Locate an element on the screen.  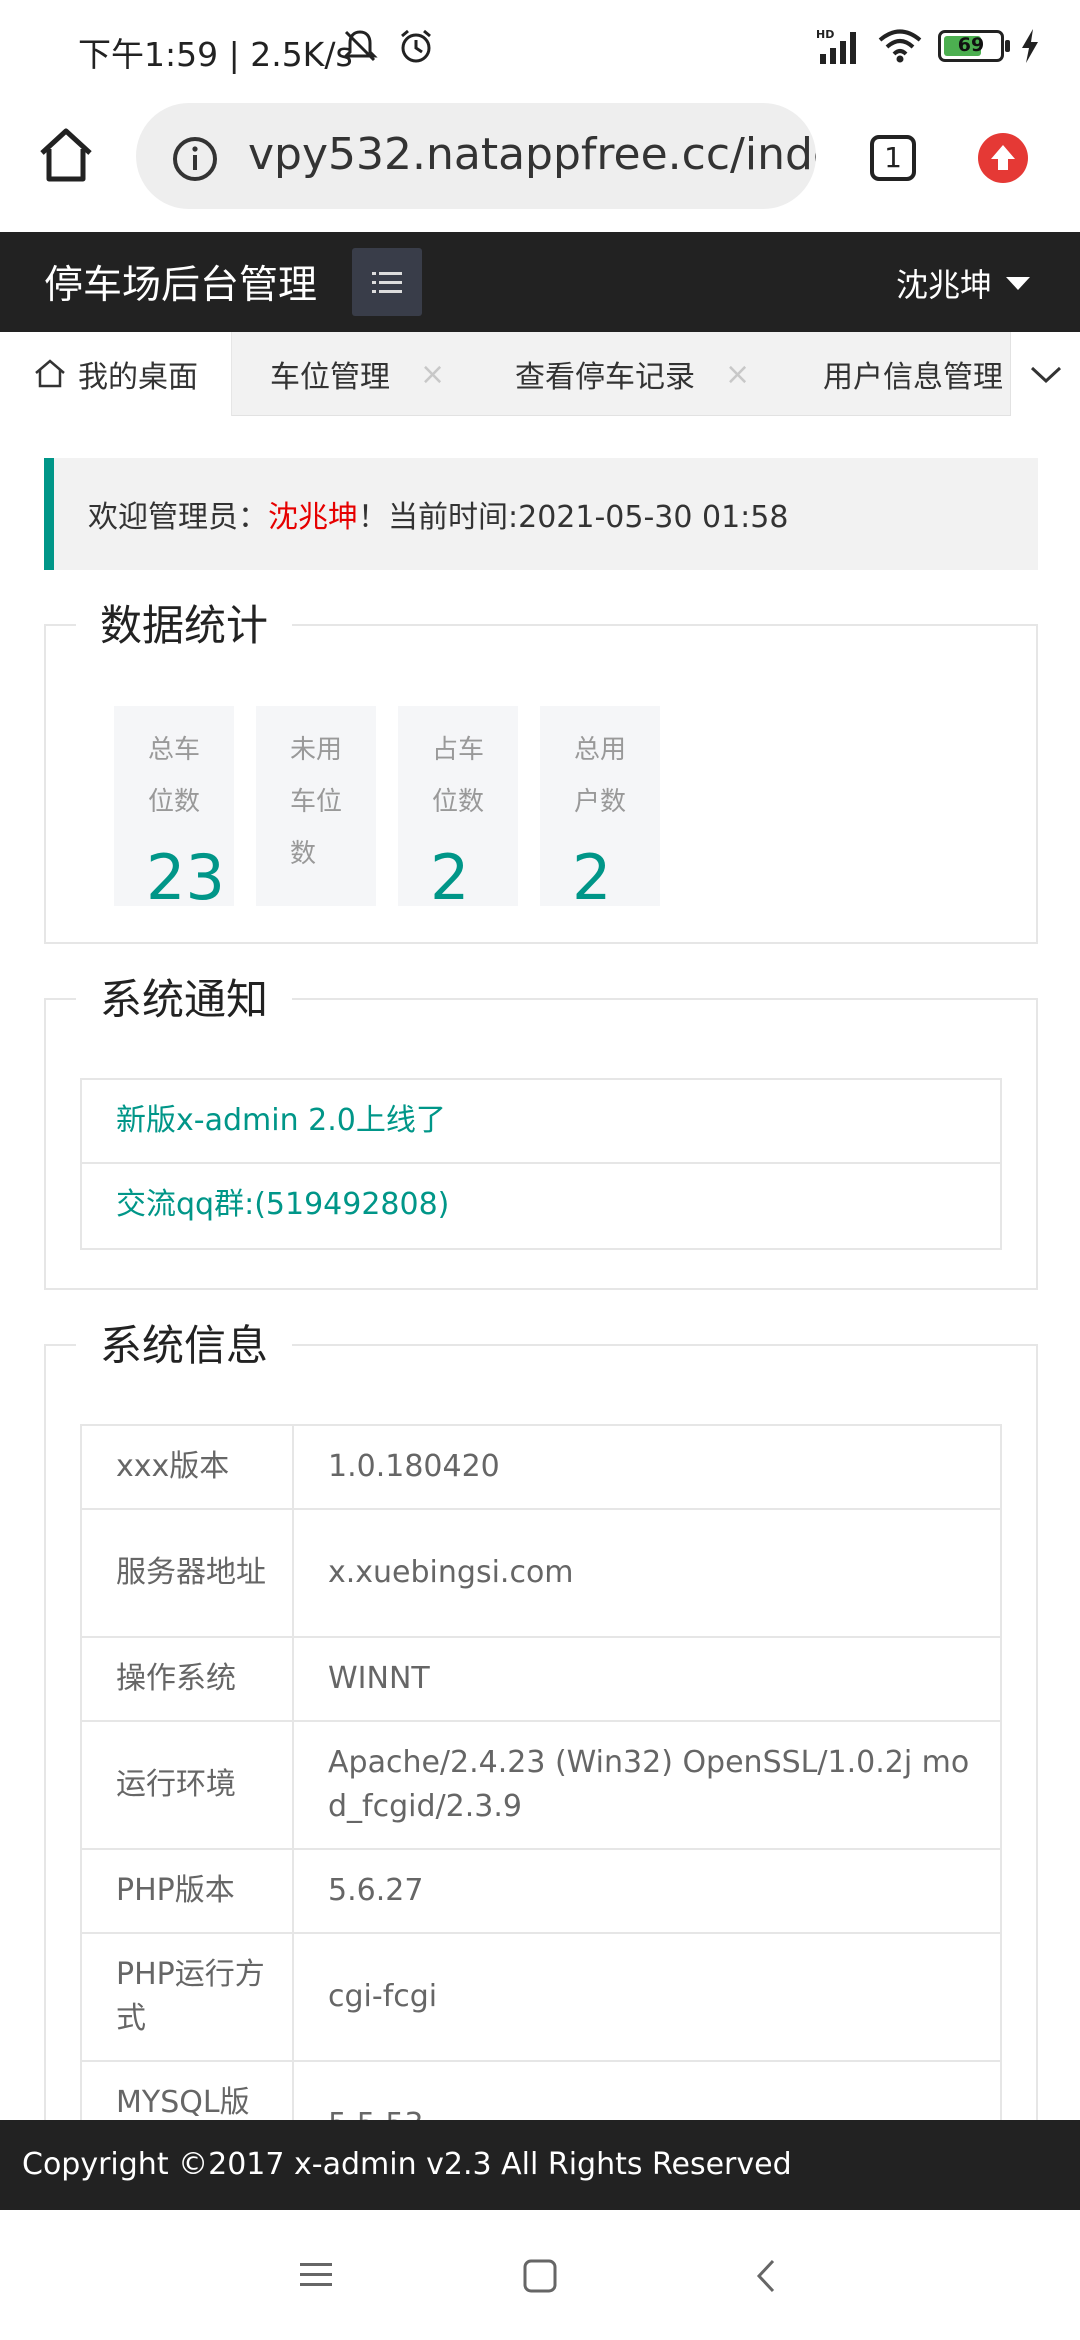
table-key: 服务器地址 is located at coordinates (187, 1573).